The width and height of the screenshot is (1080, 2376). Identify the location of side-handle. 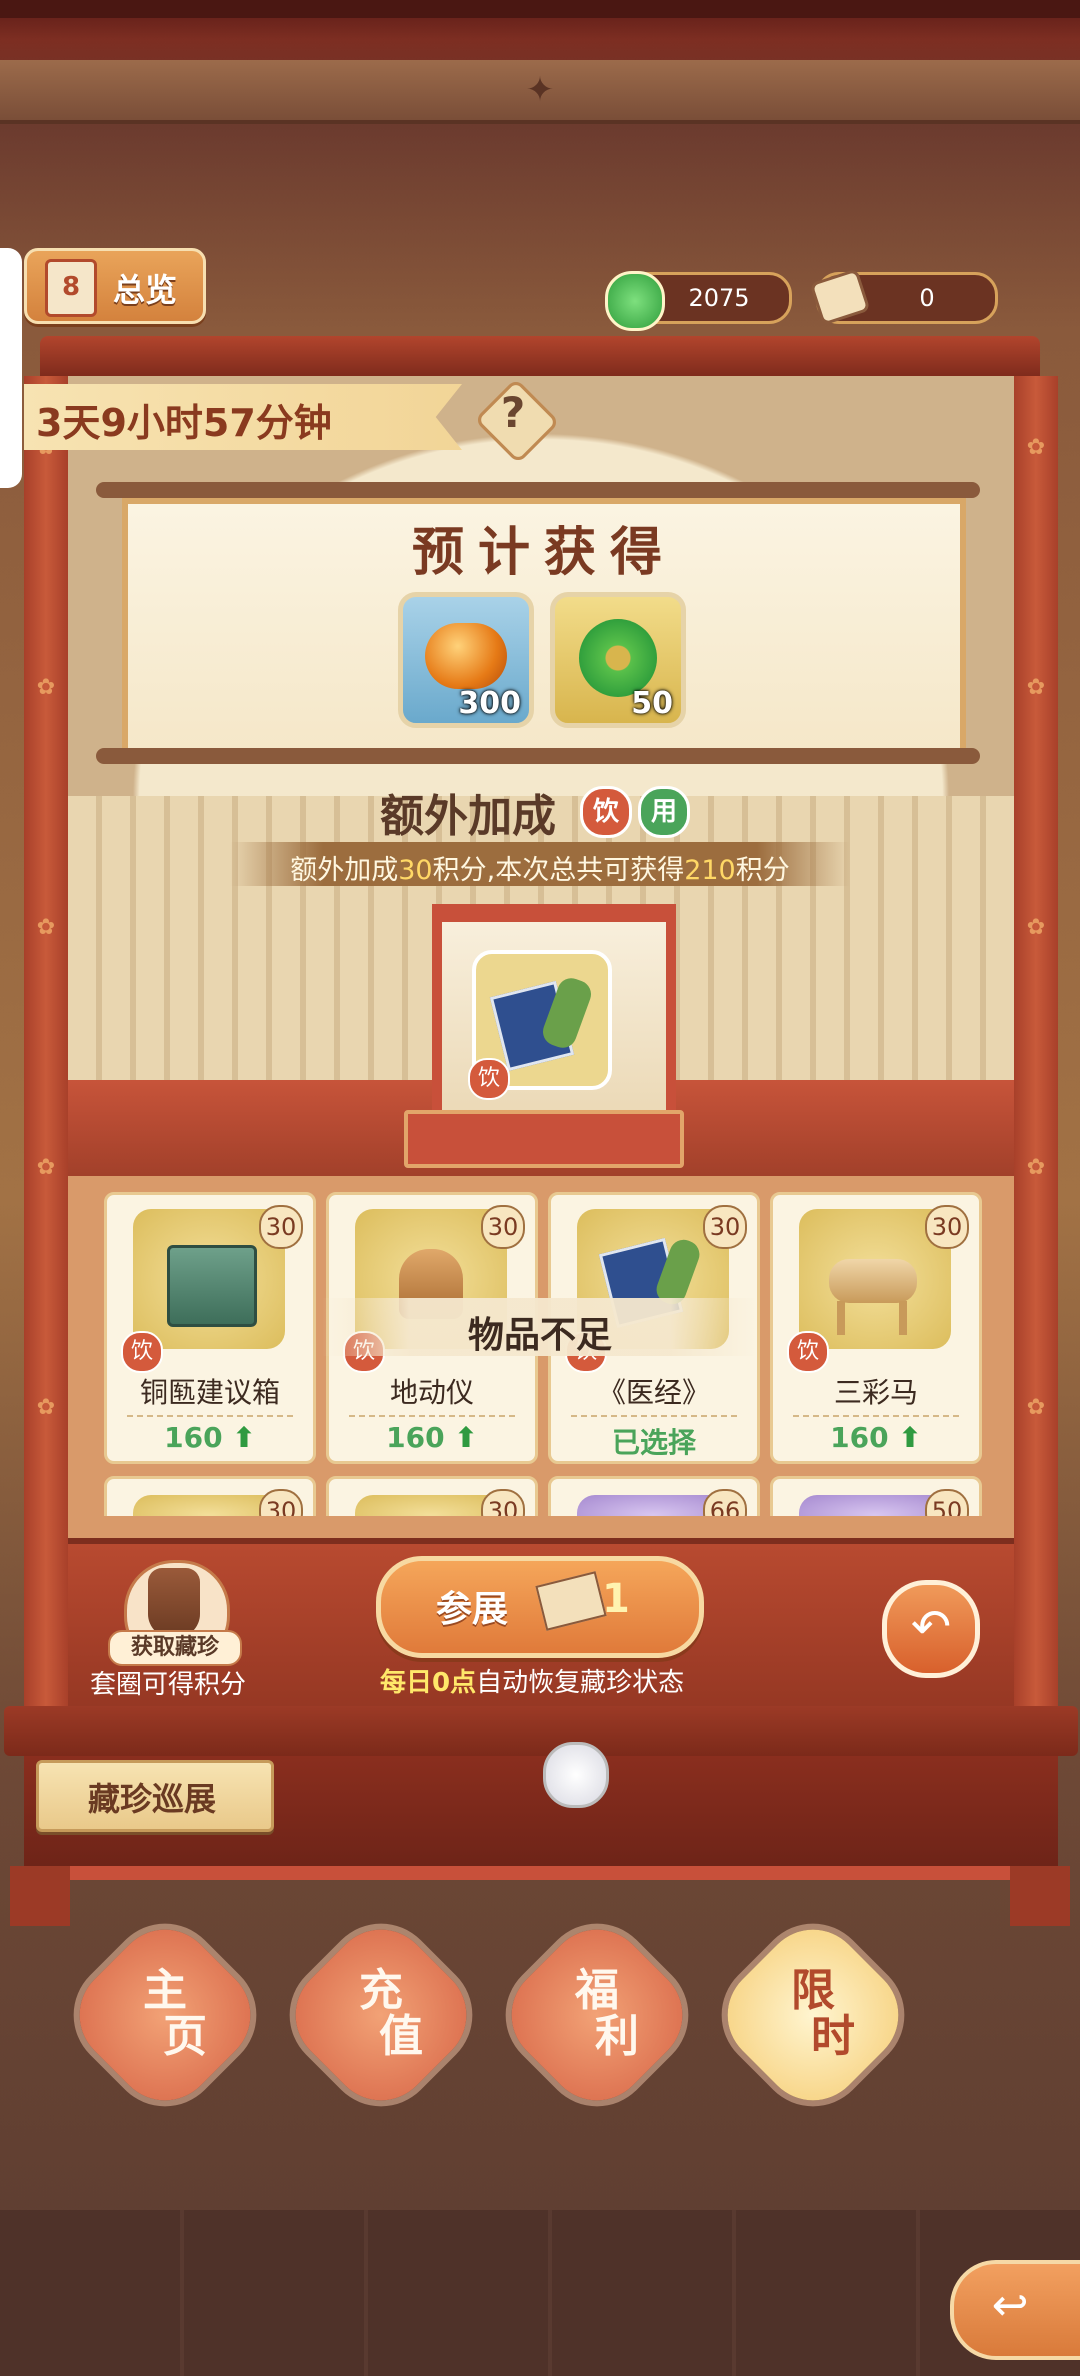
(11, 368).